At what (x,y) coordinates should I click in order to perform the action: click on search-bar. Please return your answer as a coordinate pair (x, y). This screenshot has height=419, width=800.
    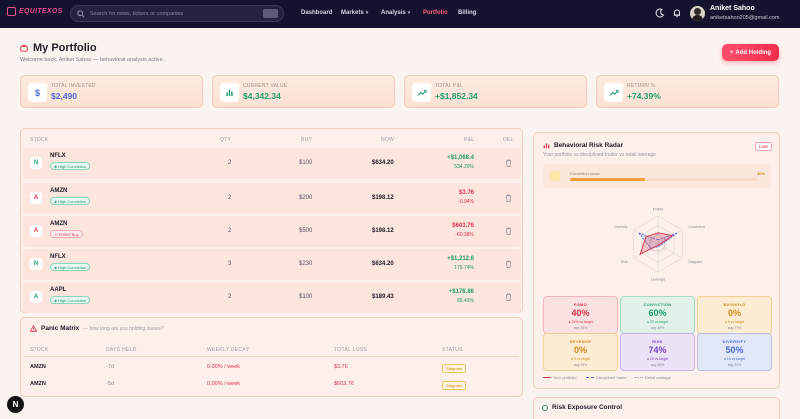
    Looking at the image, I should click on (177, 13).